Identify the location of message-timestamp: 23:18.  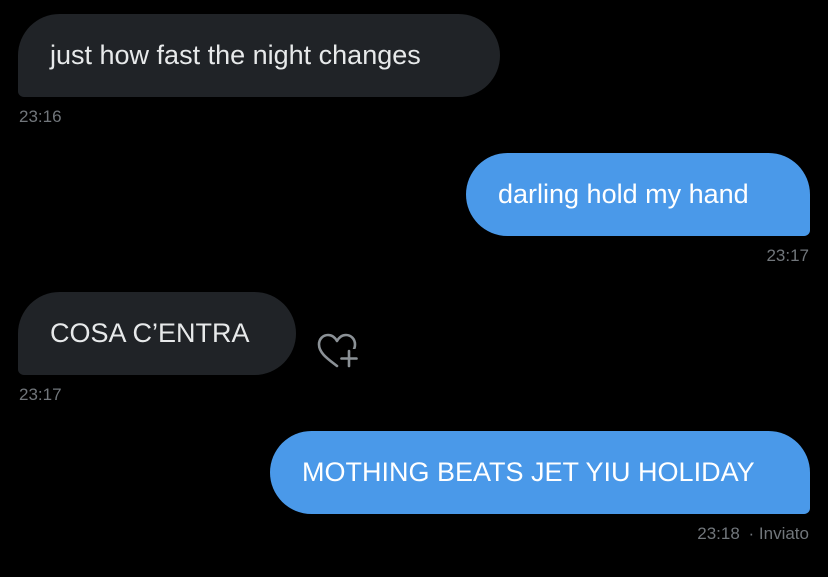
(718, 533).